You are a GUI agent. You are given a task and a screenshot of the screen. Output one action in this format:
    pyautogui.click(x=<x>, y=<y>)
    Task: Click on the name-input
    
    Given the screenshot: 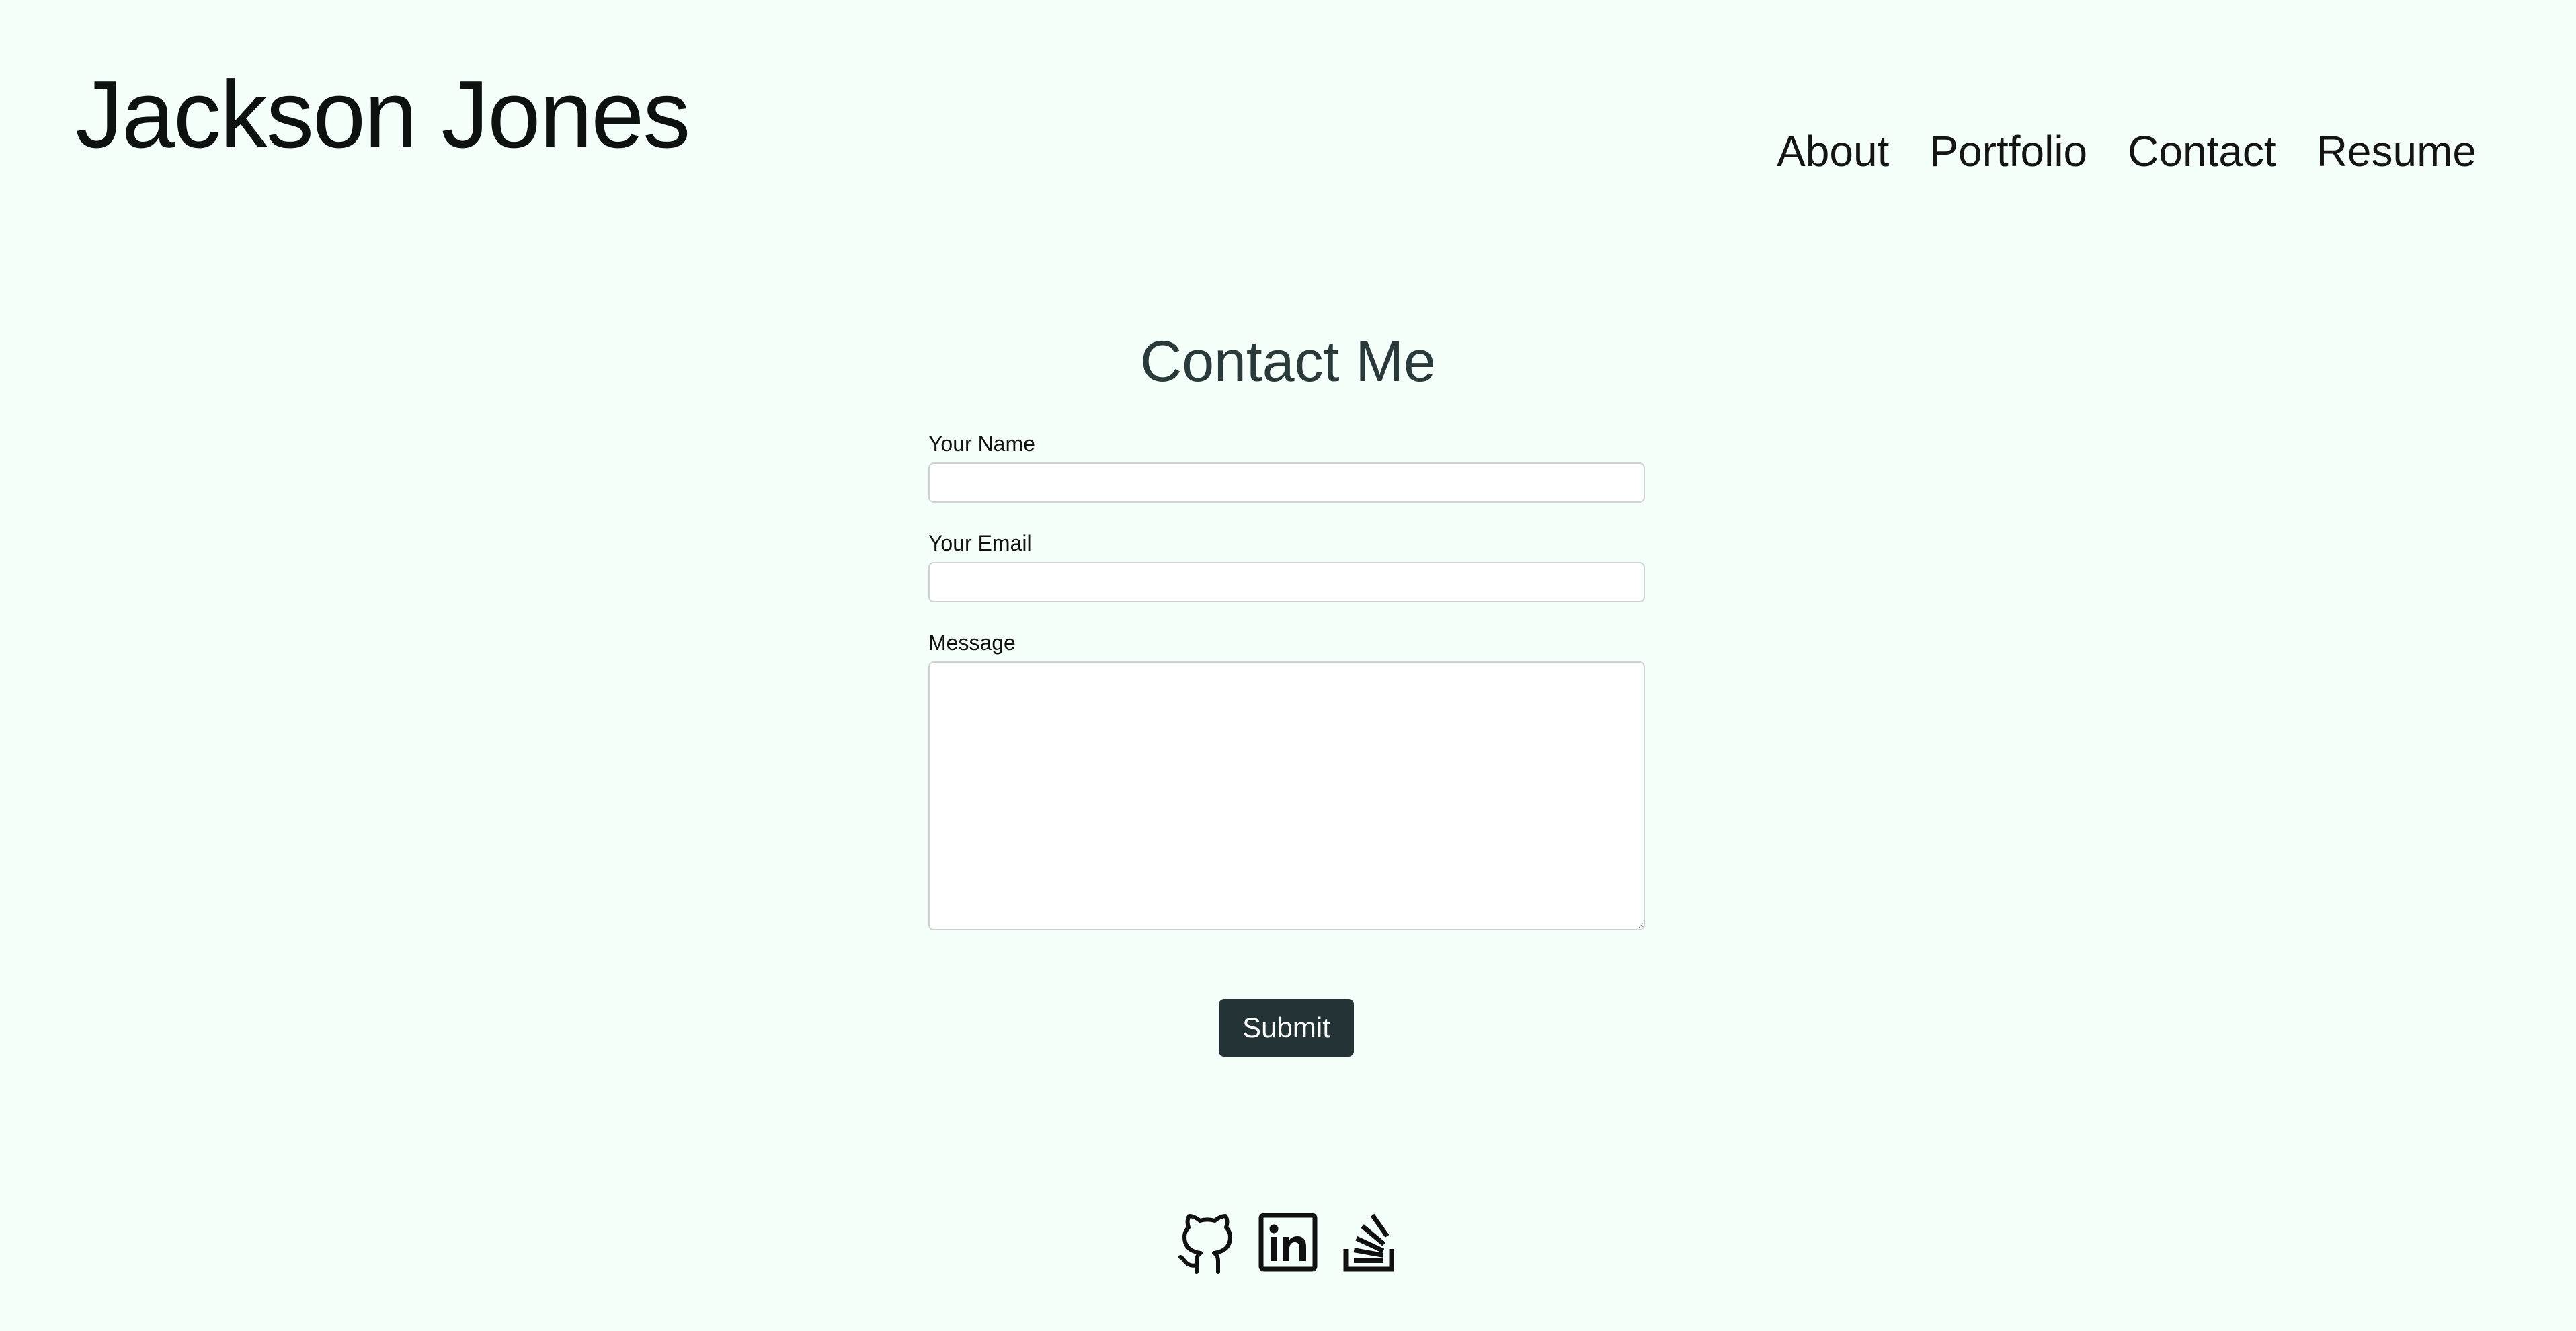 What is the action you would take?
    pyautogui.click(x=1286, y=483)
    